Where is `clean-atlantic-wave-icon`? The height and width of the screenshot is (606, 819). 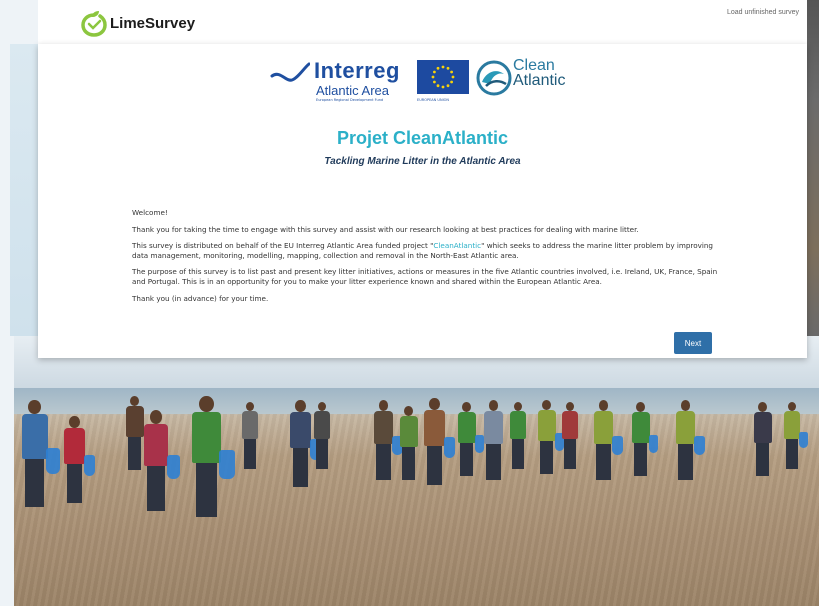 clean-atlantic-wave-icon is located at coordinates (494, 78).